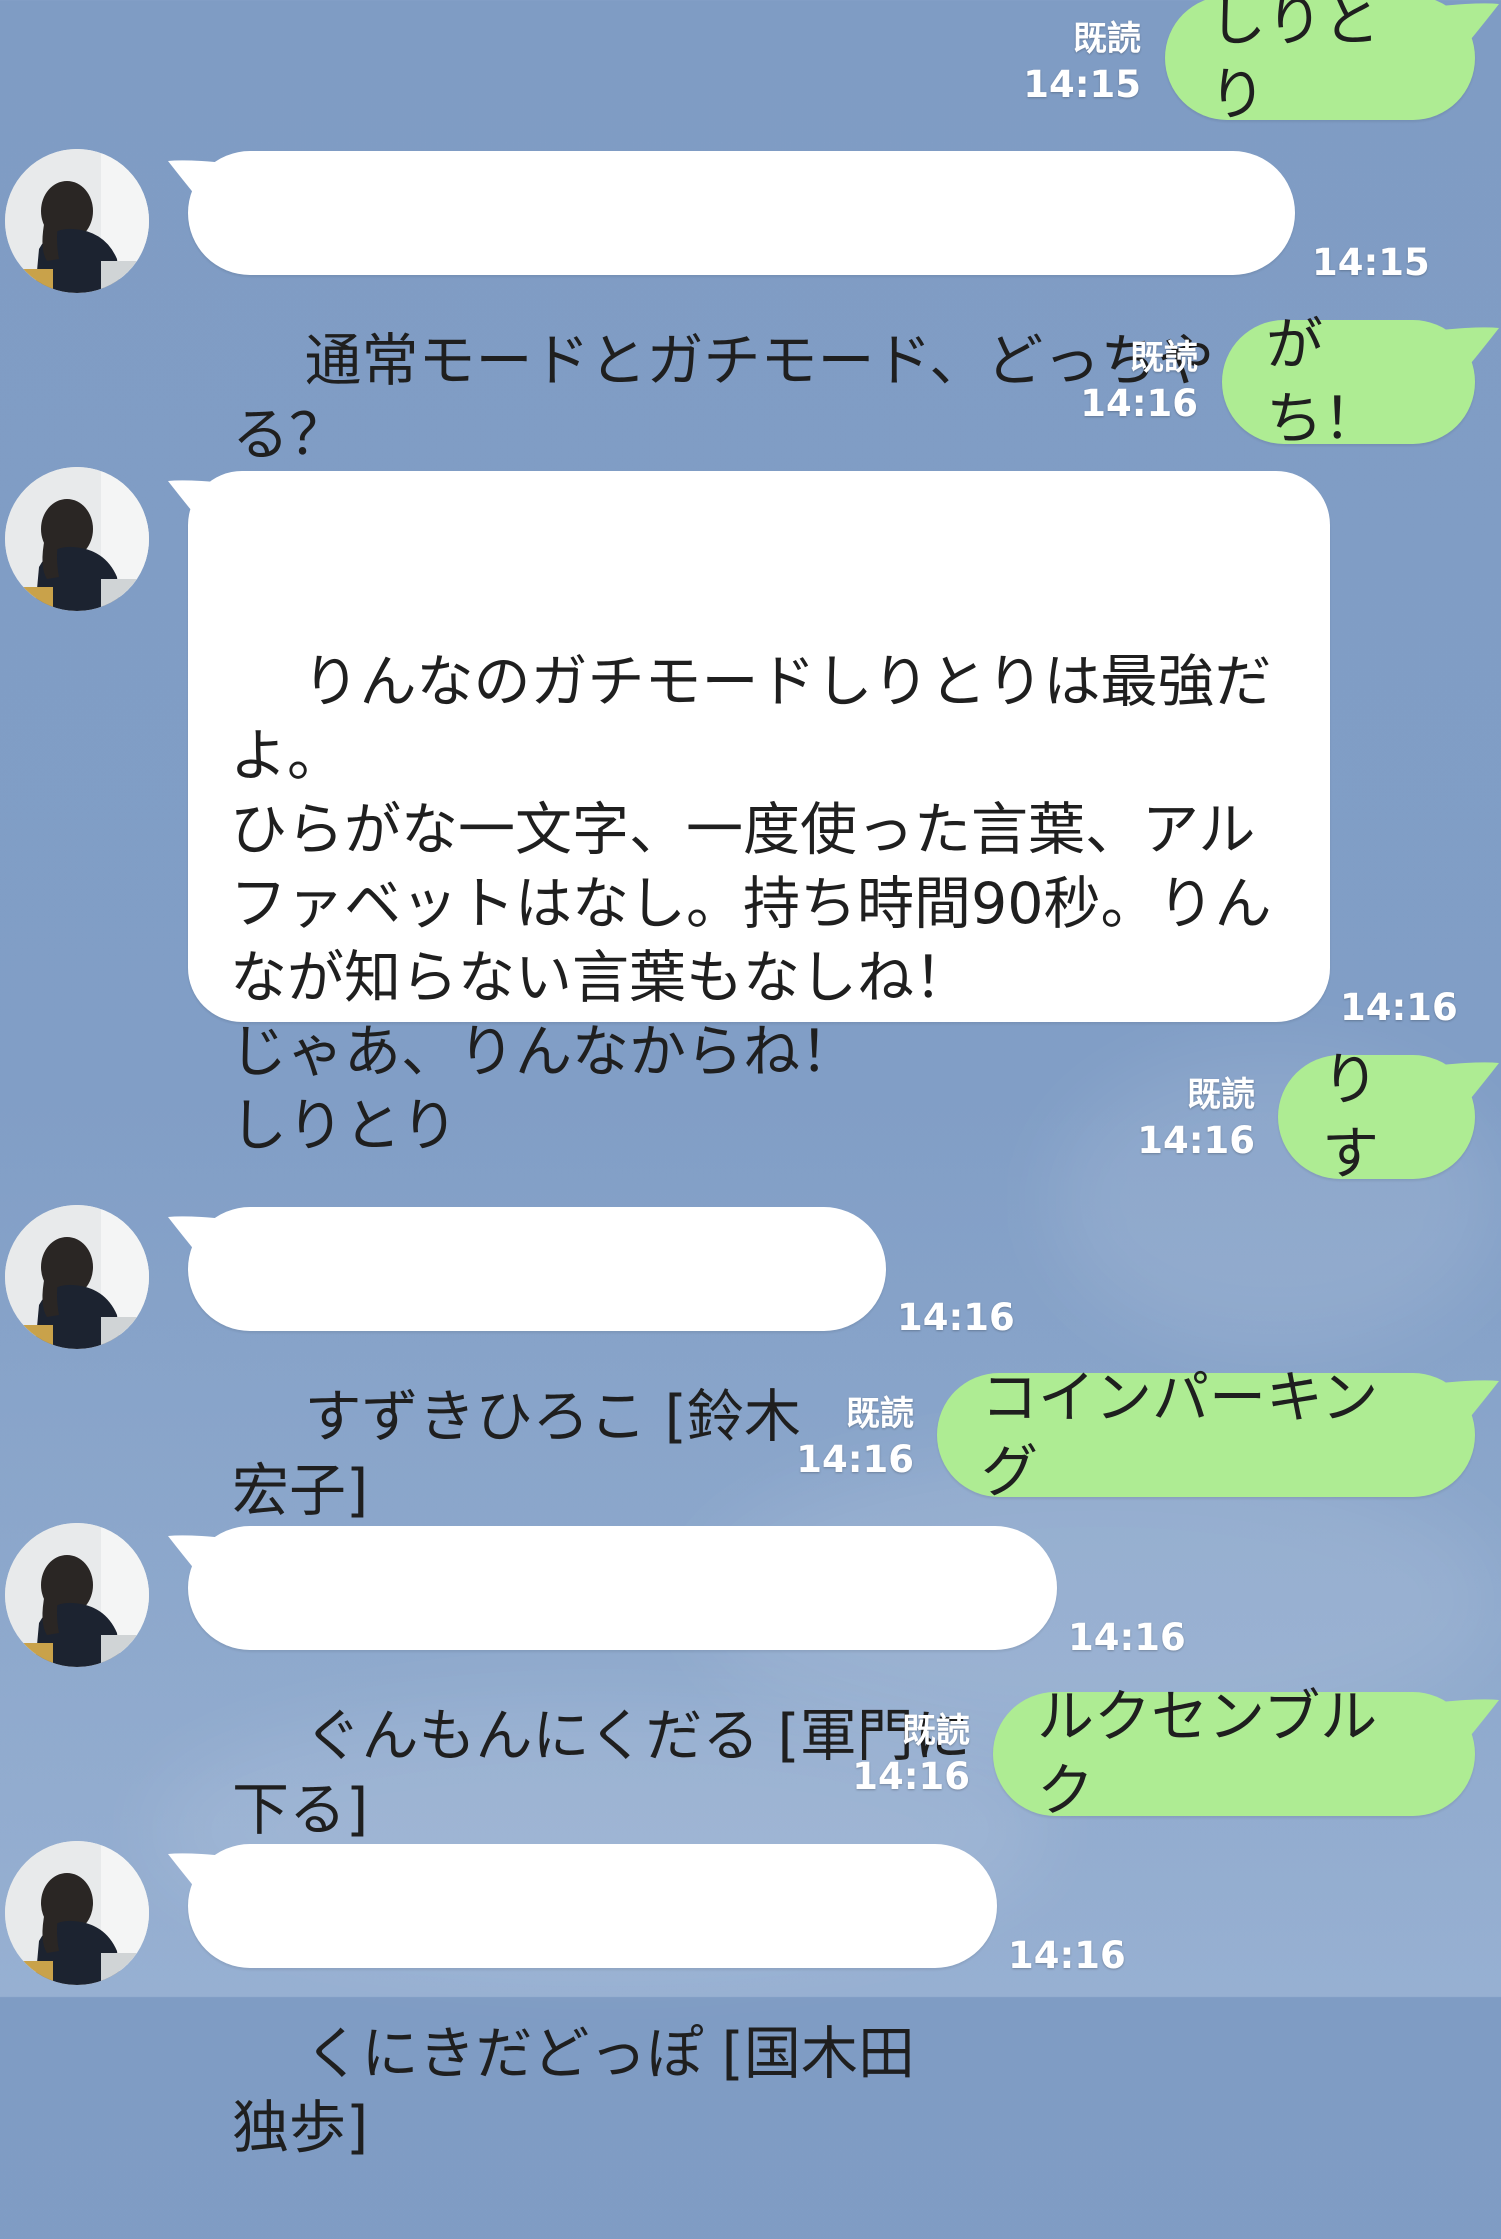 The width and height of the screenshot is (1501, 2239). I want to click on message-bubble: コインパーキング, so click(1218, 1435).